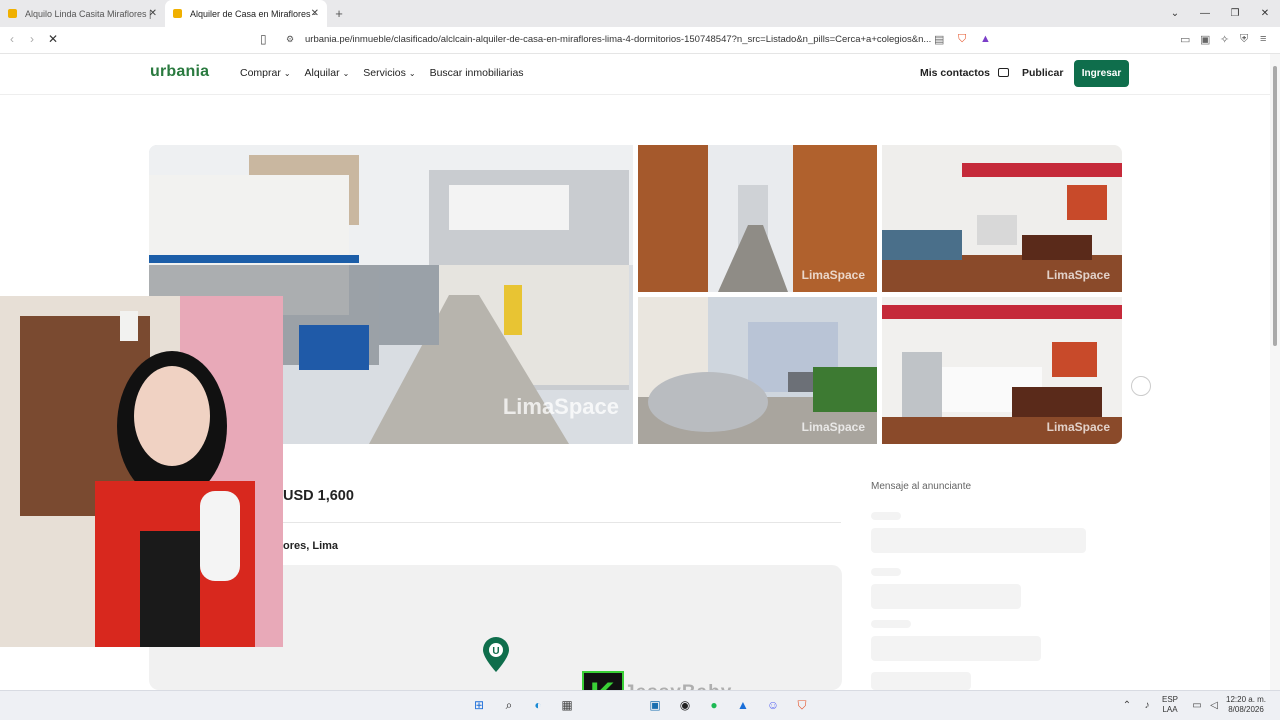  What do you see at coordinates (53, 39) in the screenshot?
I see `stop-loading-icon: ✕` at bounding box center [53, 39].